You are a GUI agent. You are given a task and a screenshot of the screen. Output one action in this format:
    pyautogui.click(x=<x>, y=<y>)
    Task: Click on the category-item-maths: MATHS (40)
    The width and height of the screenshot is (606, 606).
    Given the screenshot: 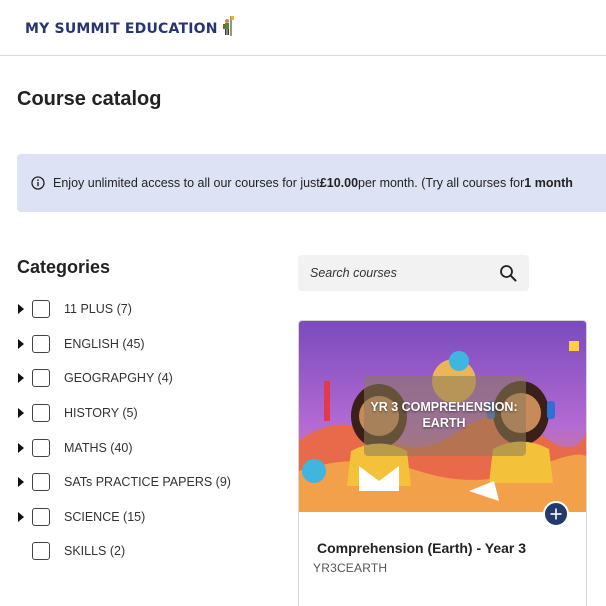 What is the action you would take?
    pyautogui.click(x=124, y=447)
    